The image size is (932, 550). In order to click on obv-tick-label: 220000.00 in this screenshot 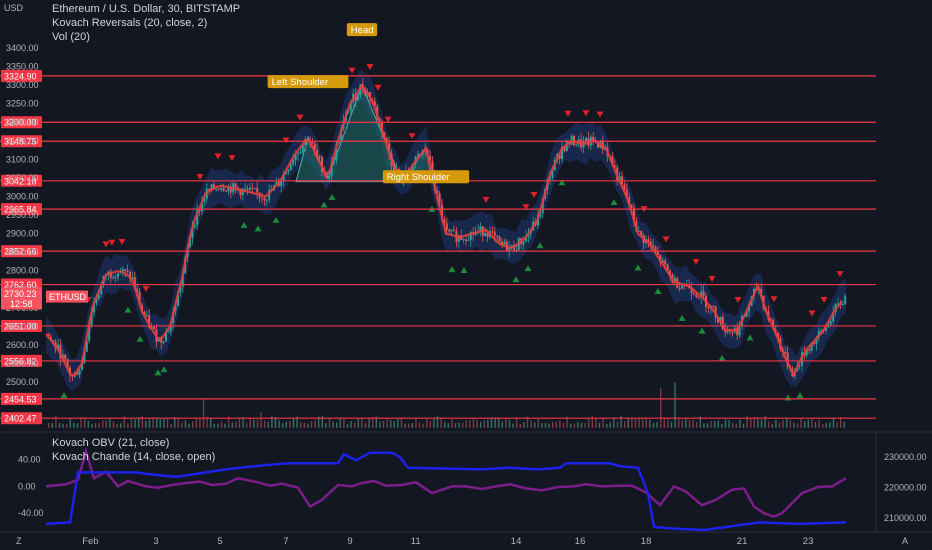, I will do `click(905, 488)`.